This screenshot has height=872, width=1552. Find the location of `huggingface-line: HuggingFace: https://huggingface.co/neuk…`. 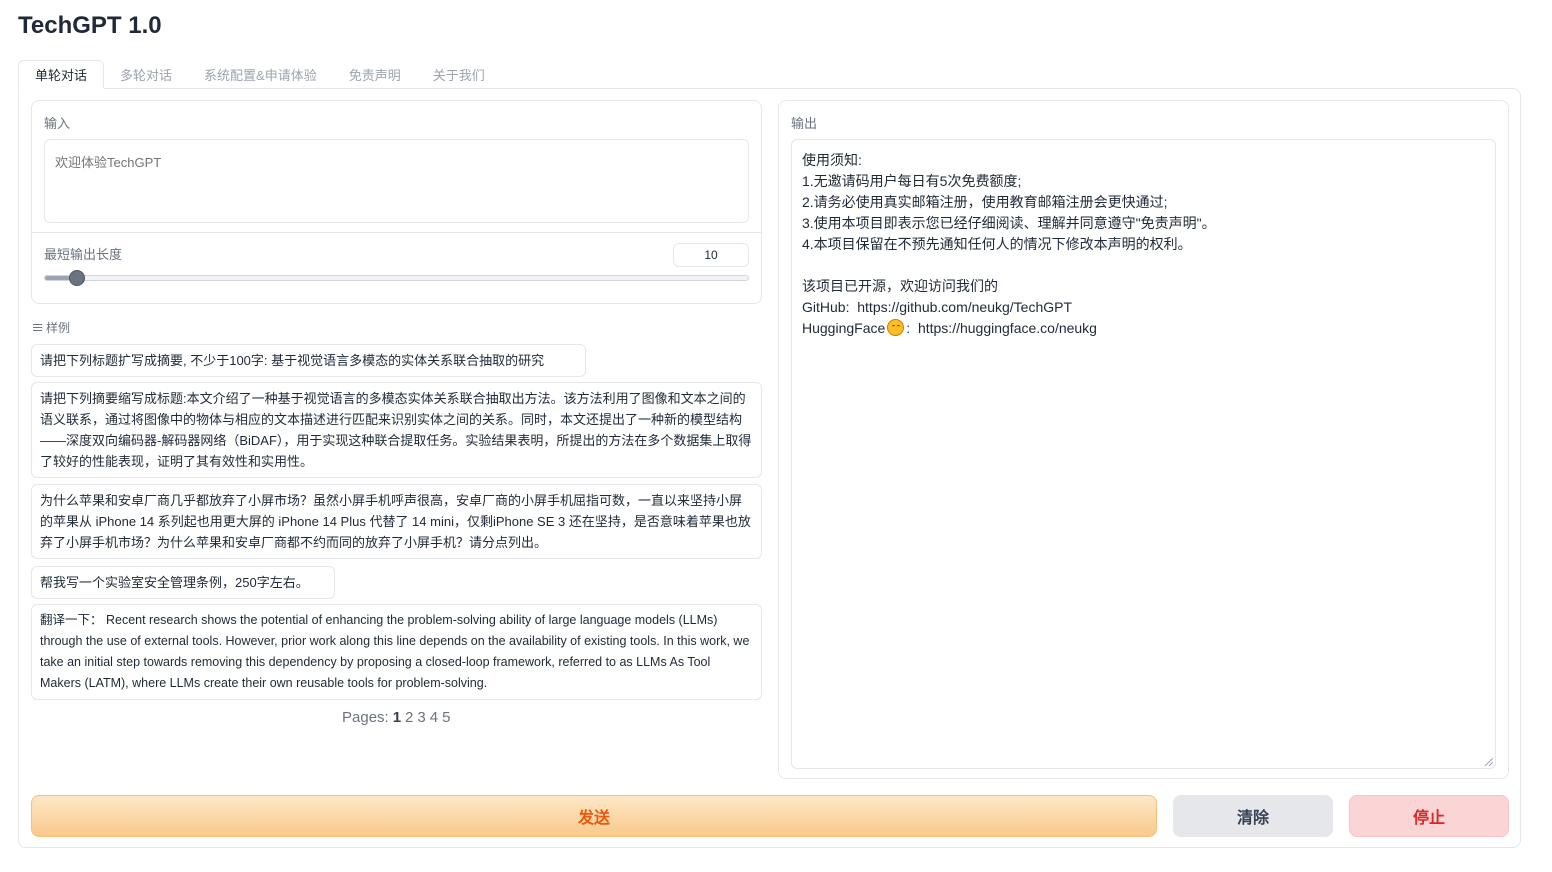

huggingface-line: HuggingFace: https://huggingface.co/neuk… is located at coordinates (1143, 328).